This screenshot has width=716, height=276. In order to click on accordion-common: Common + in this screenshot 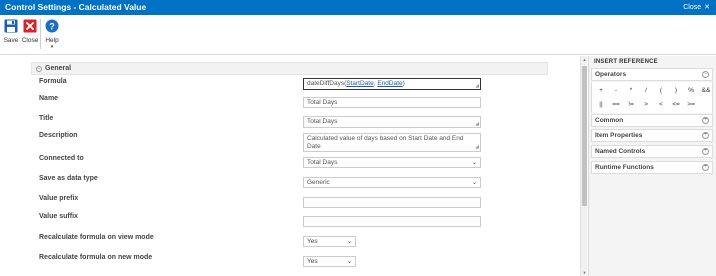, I will do `click(652, 120)`.